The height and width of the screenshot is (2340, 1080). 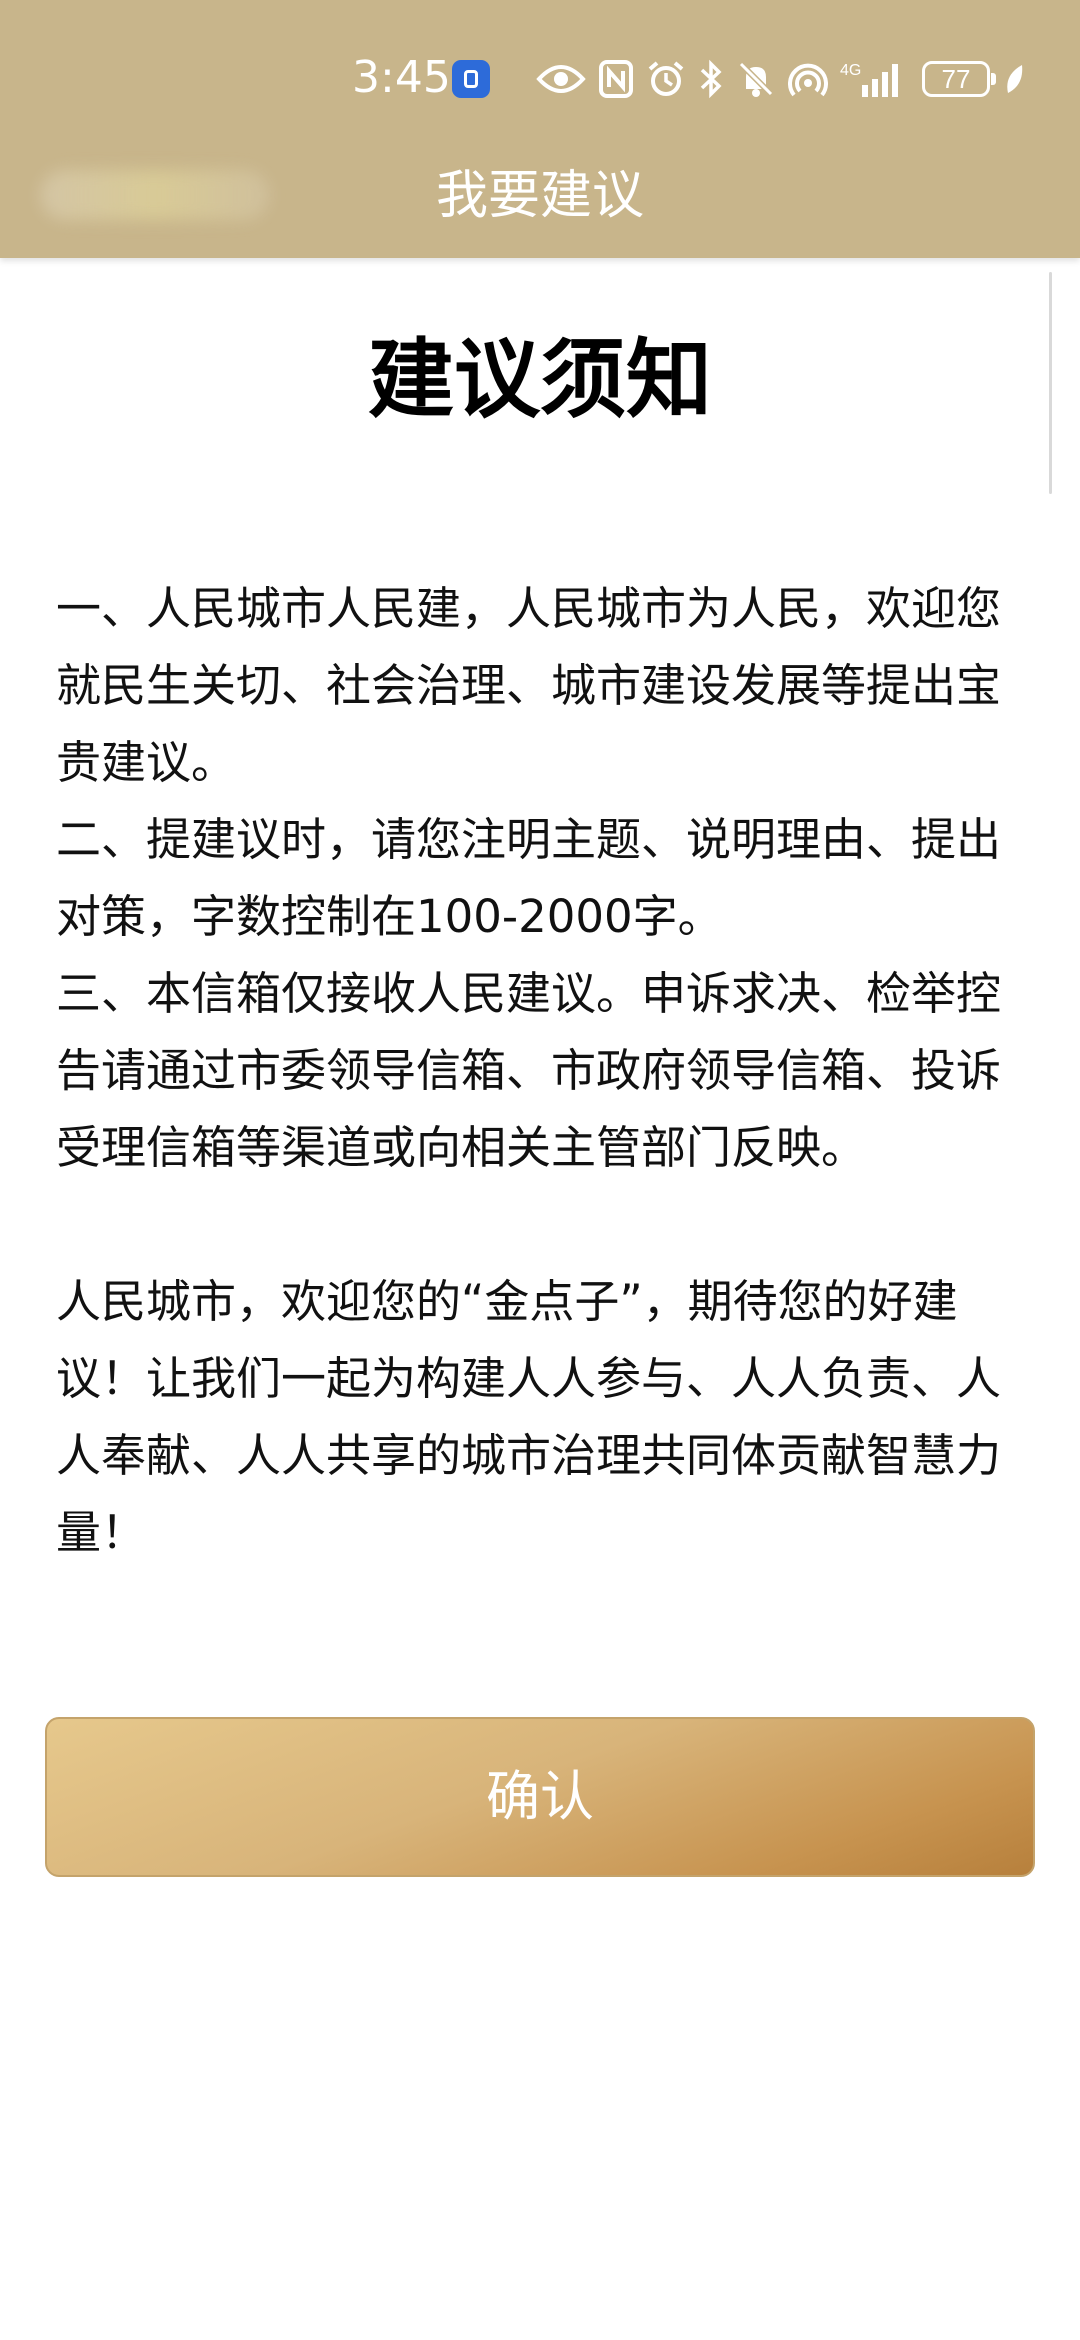 What do you see at coordinates (711, 79) in the screenshot?
I see `bluetooth-icon` at bounding box center [711, 79].